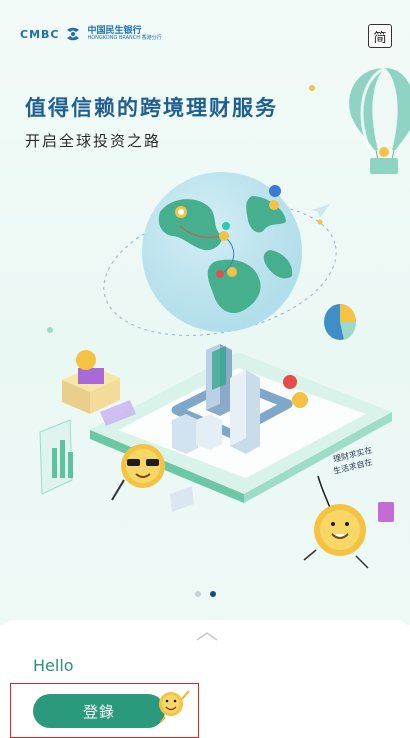  I want to click on hot-air-balloon-icon, so click(379, 120).